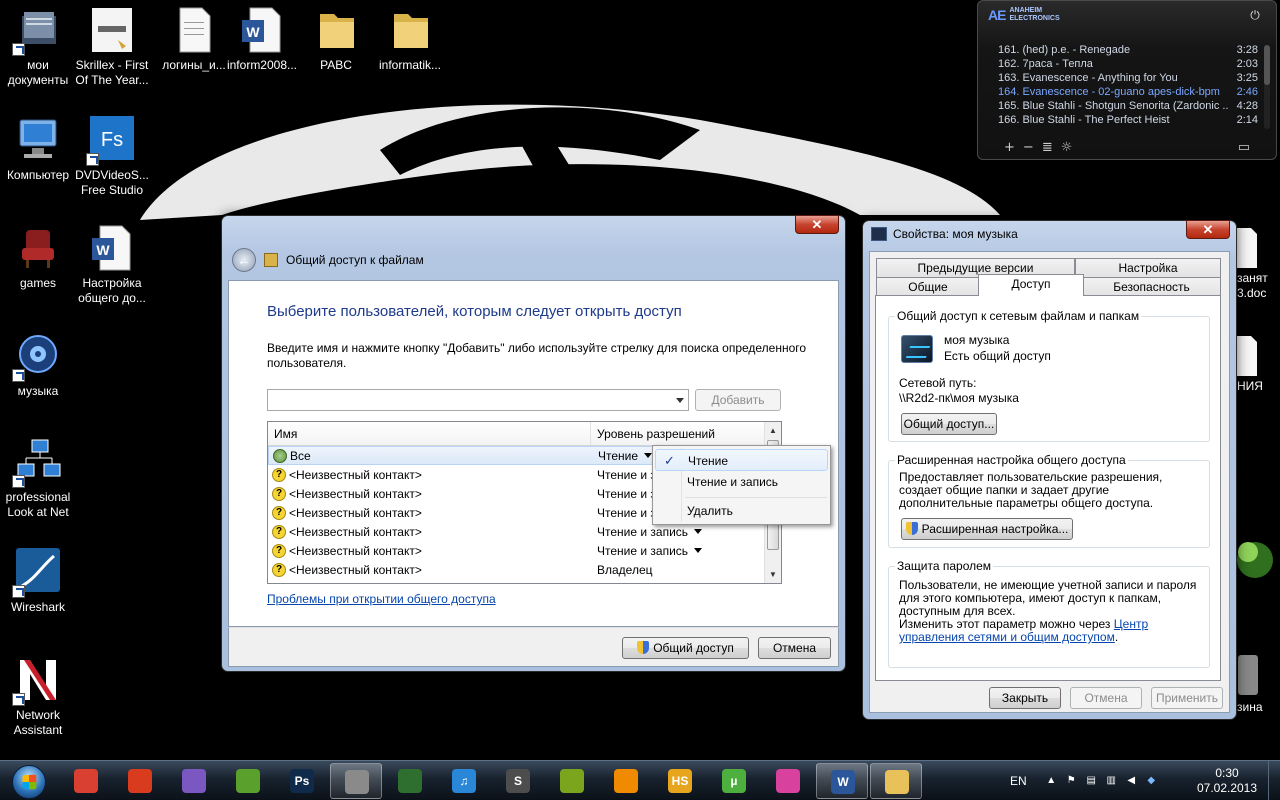  What do you see at coordinates (1047, 147) in the screenshot?
I see `list-icon: ≣` at bounding box center [1047, 147].